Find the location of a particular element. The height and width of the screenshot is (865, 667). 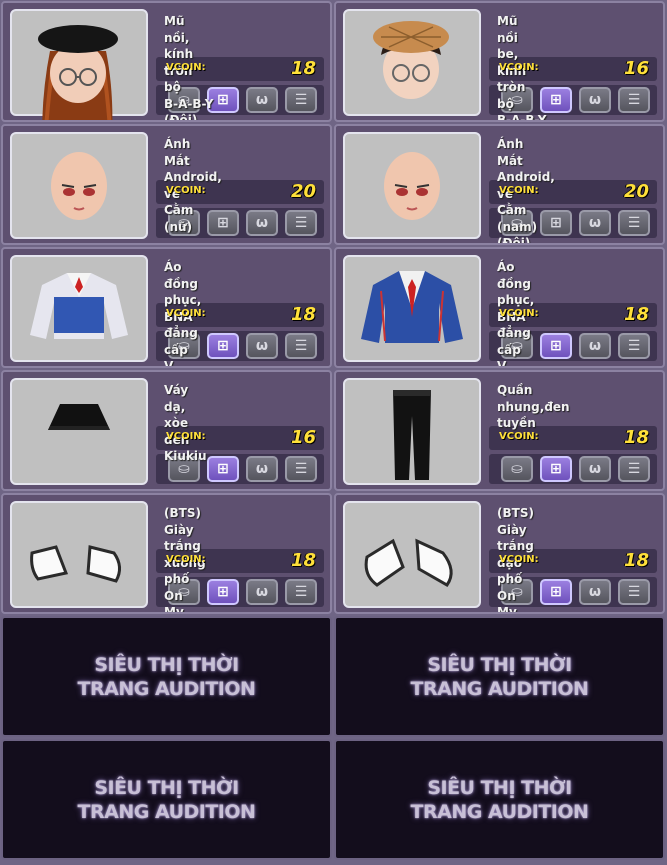

blazer-icon is located at coordinates (412, 307).